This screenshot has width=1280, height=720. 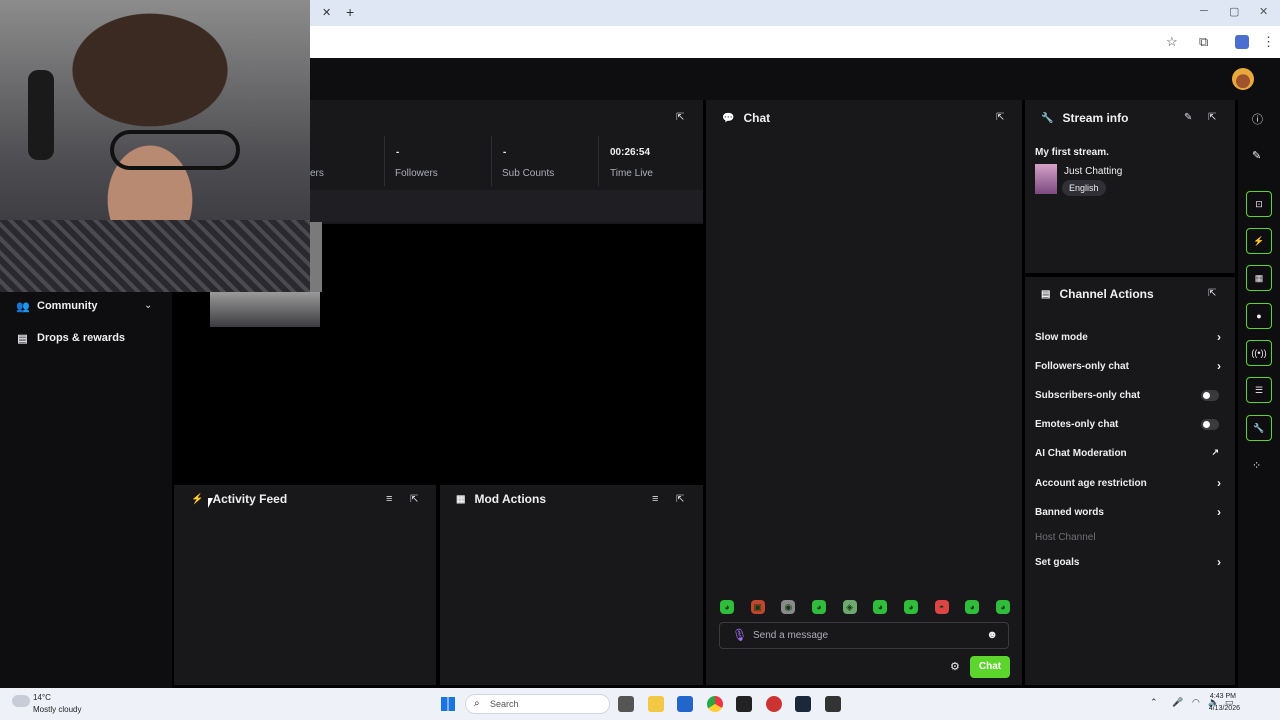 I want to click on chat-input: 🎙 Send a message ☻, so click(x=864, y=635).